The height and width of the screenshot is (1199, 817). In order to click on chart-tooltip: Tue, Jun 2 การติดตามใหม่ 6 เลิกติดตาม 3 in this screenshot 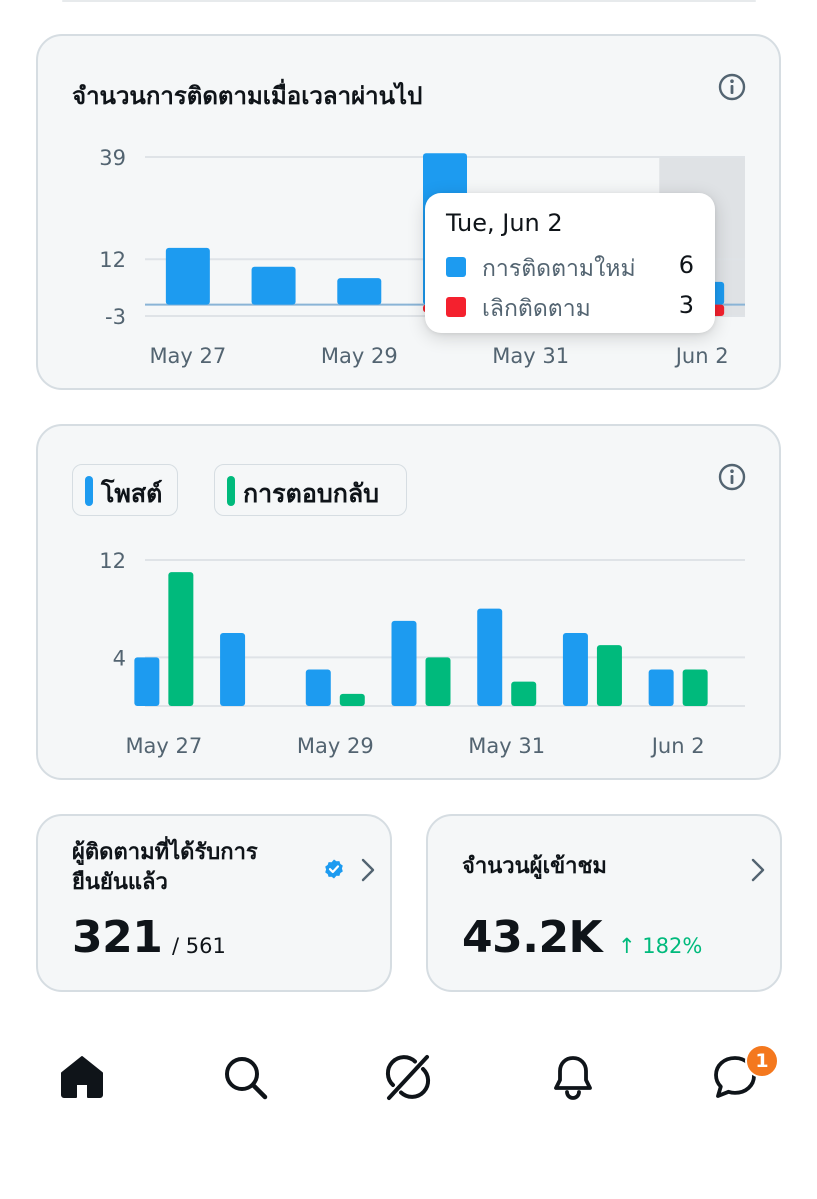, I will do `click(570, 263)`.